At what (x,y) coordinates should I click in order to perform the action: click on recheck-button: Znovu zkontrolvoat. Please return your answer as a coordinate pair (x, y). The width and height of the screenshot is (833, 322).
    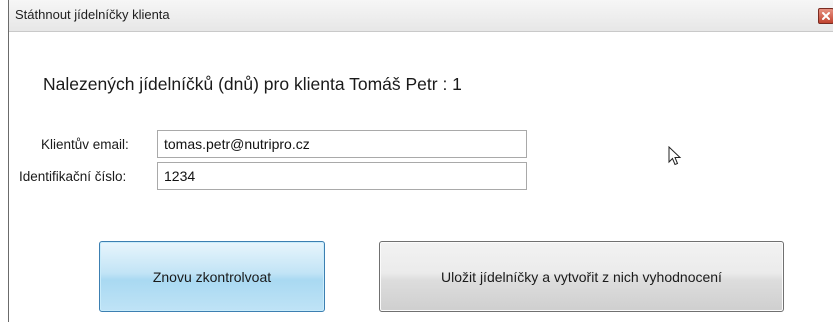
    Looking at the image, I should click on (212, 276).